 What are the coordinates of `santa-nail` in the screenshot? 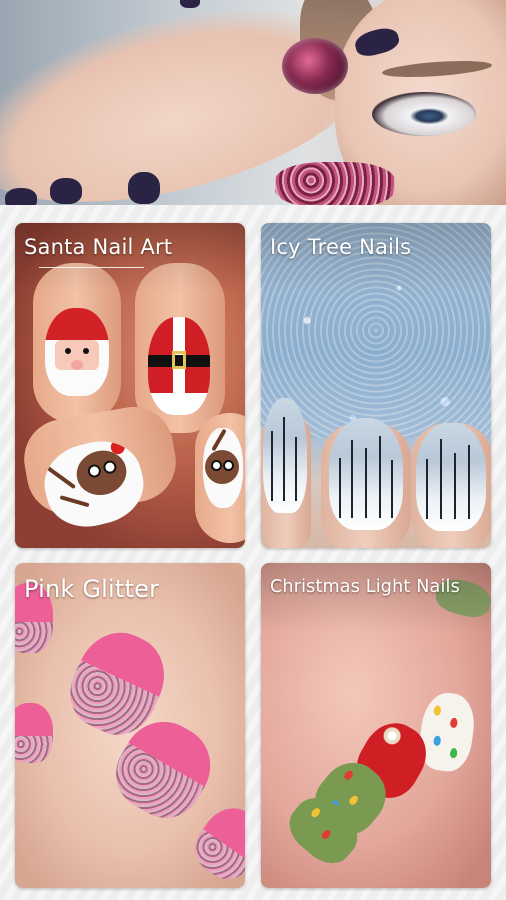 It's located at (77, 352).